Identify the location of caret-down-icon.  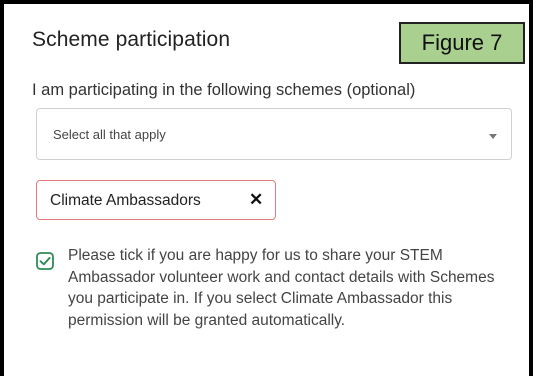
(493, 136).